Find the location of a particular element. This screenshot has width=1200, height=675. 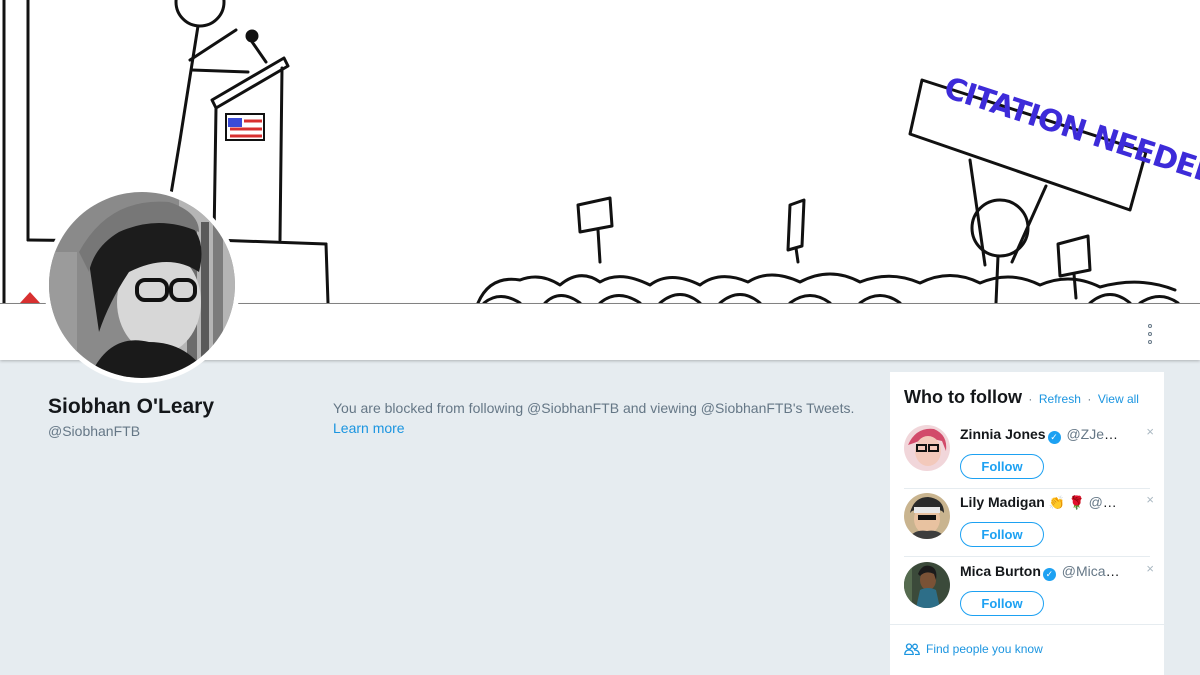

suggested-account: Mica Burton✓ @MicaBu… Follow × is located at coordinates (1029, 591).